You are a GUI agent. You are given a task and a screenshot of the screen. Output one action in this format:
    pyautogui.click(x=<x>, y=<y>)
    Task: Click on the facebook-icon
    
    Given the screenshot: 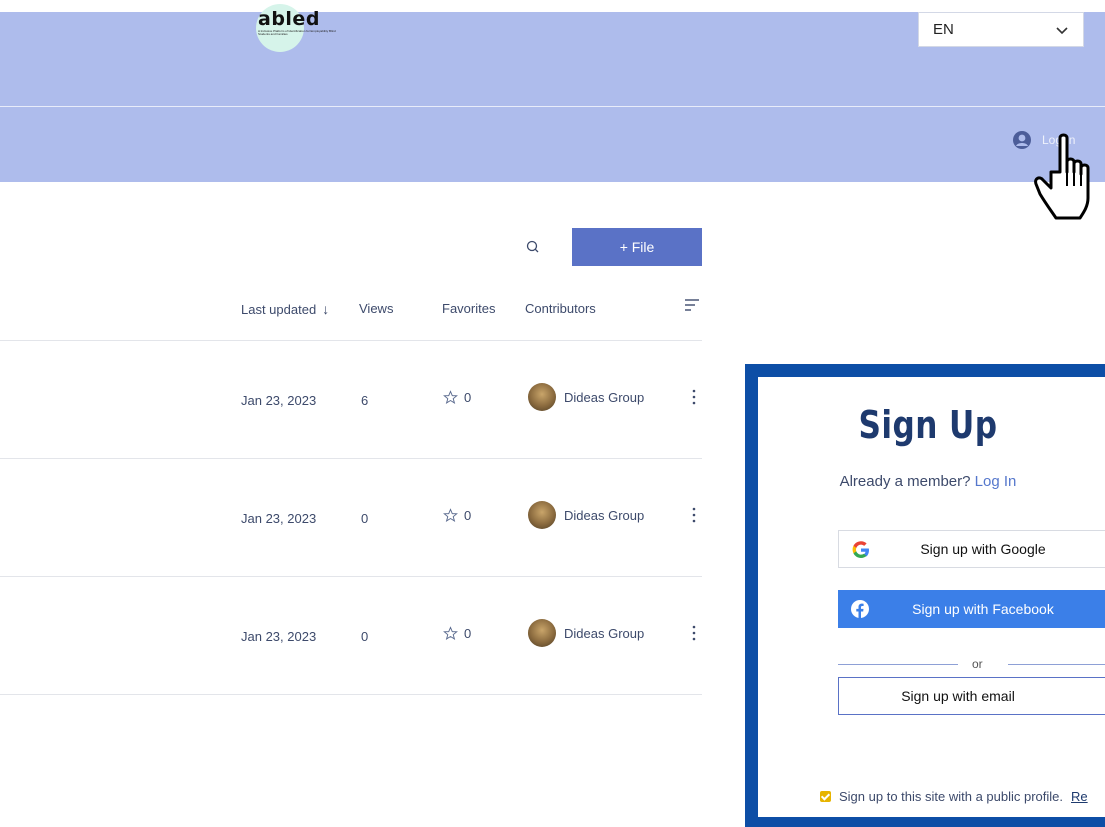 What is the action you would take?
    pyautogui.click(x=860, y=609)
    